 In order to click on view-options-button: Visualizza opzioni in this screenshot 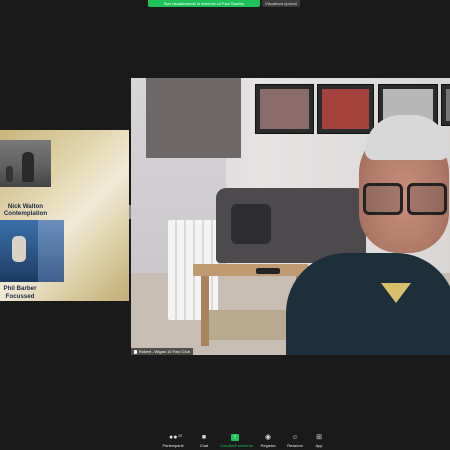, I will do `click(281, 3)`.